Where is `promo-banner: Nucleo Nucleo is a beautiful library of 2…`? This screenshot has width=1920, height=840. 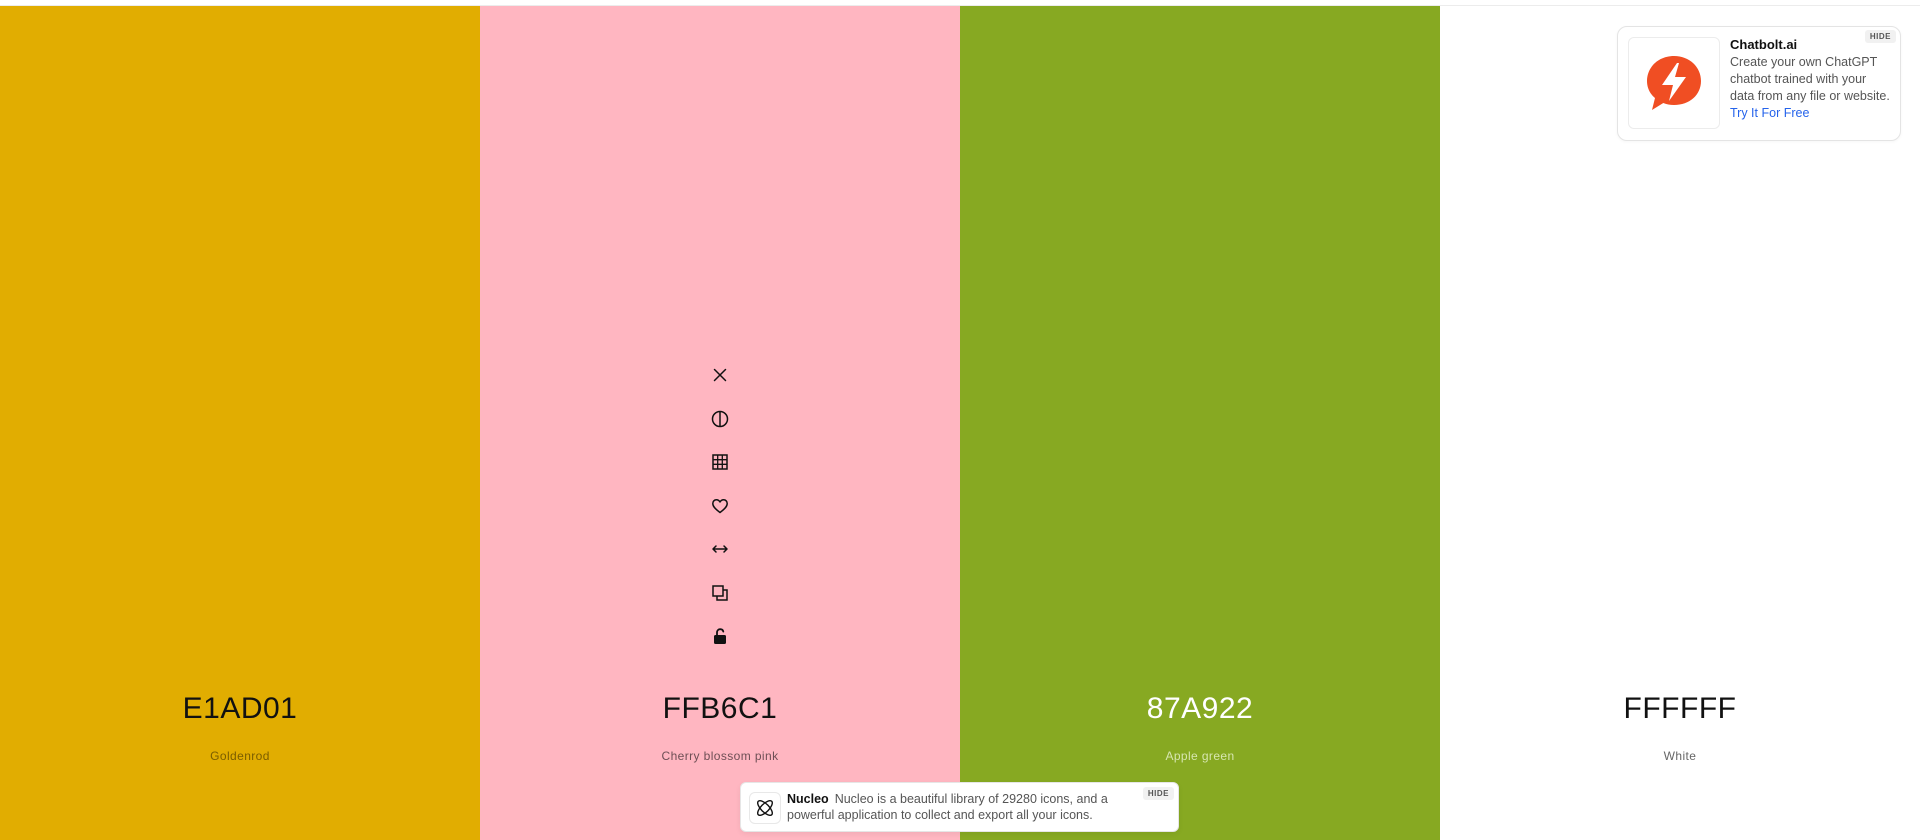 promo-banner: Nucleo Nucleo is a beautiful library of 2… is located at coordinates (959, 807).